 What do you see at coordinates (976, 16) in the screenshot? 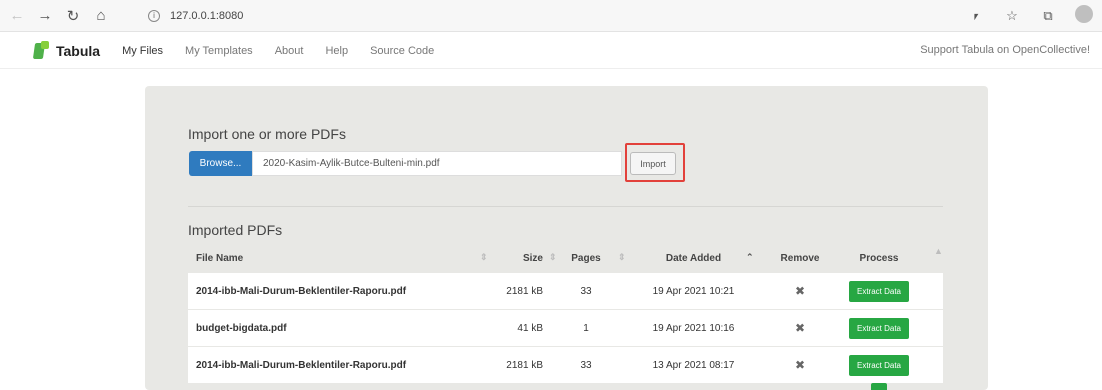
I see `reader-icon: ⎖` at bounding box center [976, 16].